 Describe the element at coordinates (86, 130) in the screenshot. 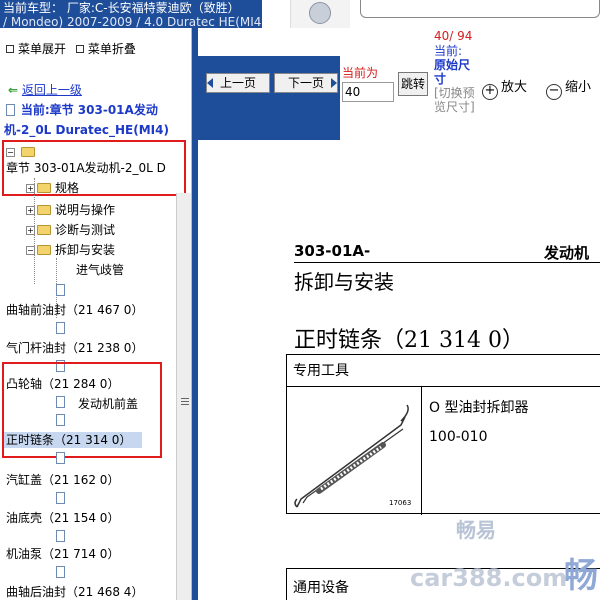

I see `current-chapter-line2: 机-2_0L Duratec_HE(MI4)` at that location.